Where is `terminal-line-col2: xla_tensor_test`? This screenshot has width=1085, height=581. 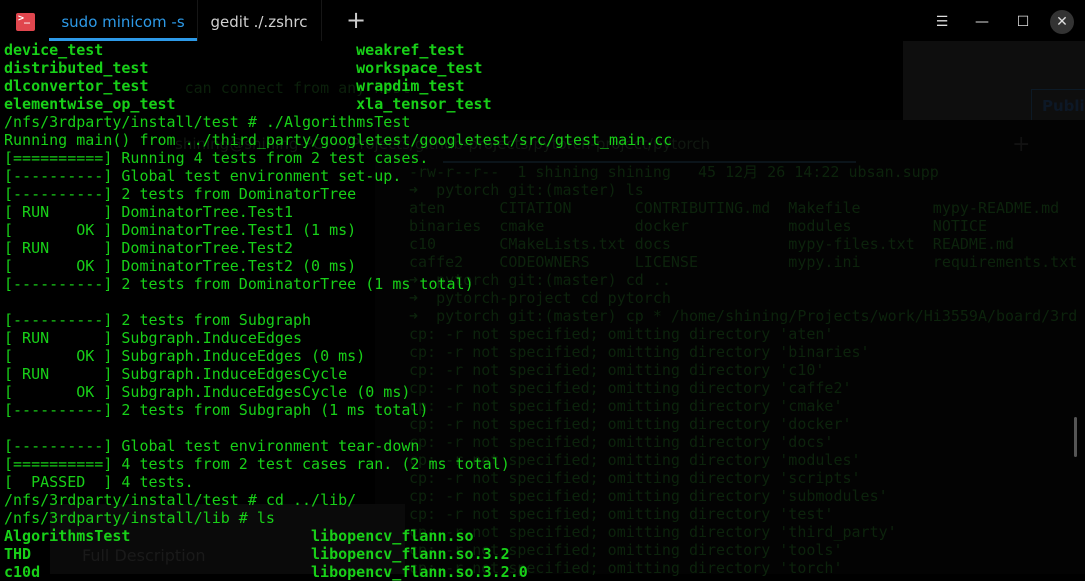
terminal-line-col2: xla_tensor_test is located at coordinates (424, 104).